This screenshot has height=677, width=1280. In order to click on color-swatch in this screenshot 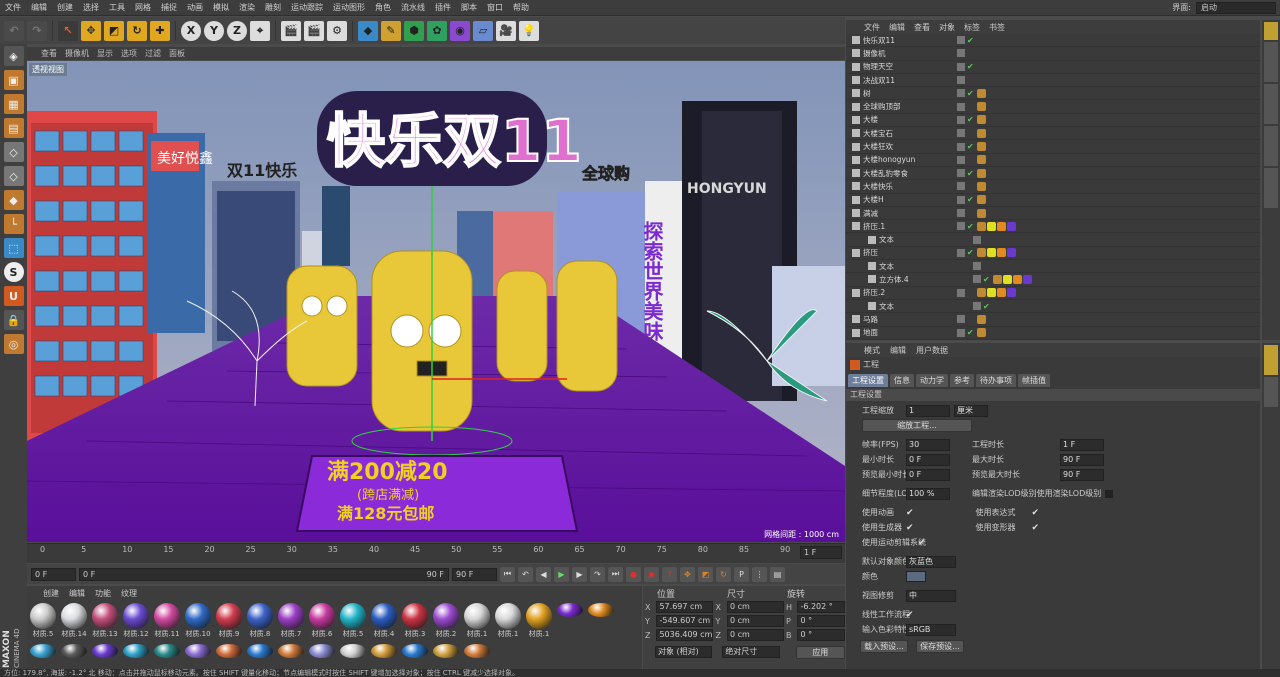, I will do `click(916, 576)`.